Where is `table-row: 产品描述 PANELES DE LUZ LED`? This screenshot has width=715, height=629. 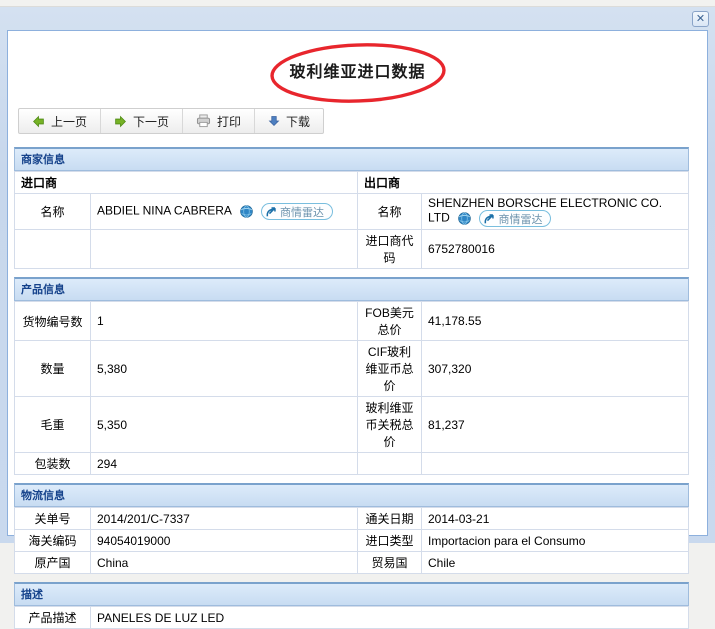 table-row: 产品描述 PANELES DE LUZ LED is located at coordinates (351, 617).